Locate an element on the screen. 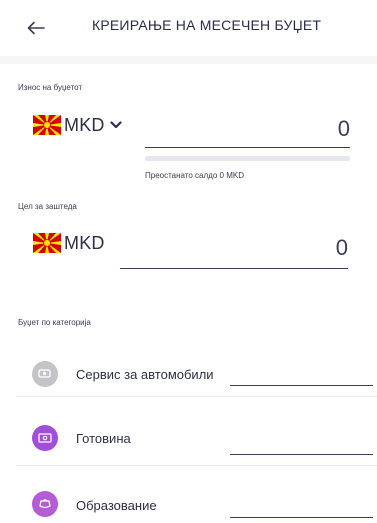 Image resolution: width=377 pixels, height=523 pixels. chevron-down-icon is located at coordinates (116, 125).